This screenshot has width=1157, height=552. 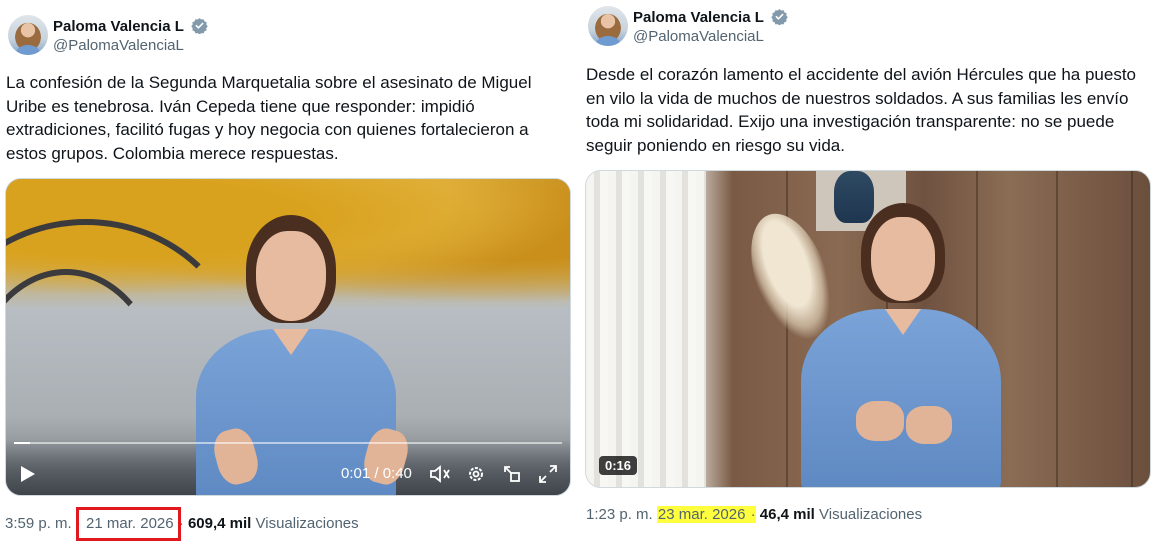 What do you see at coordinates (646, 329) in the screenshot?
I see `curtain` at bounding box center [646, 329].